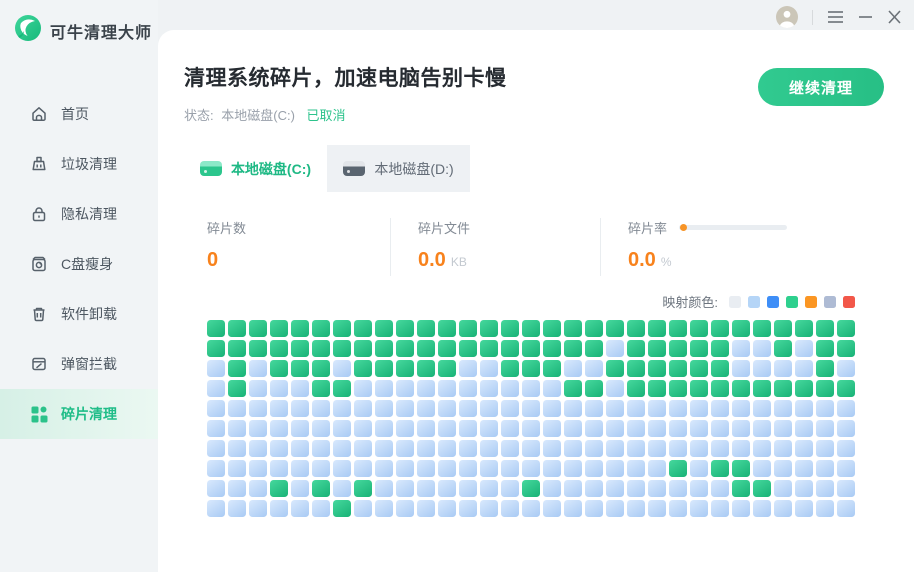 This screenshot has width=914, height=572. What do you see at coordinates (820, 87) in the screenshot?
I see `continue-clean-button: 继续清理` at bounding box center [820, 87].